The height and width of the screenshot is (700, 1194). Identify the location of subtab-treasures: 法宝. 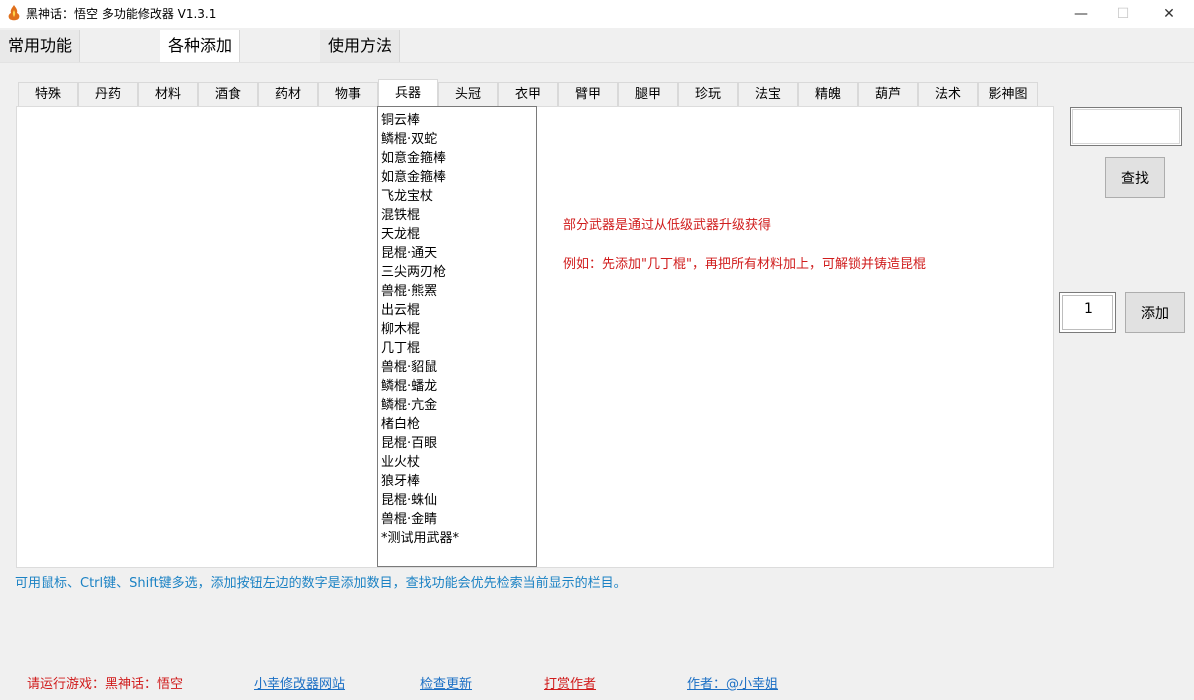
(768, 94).